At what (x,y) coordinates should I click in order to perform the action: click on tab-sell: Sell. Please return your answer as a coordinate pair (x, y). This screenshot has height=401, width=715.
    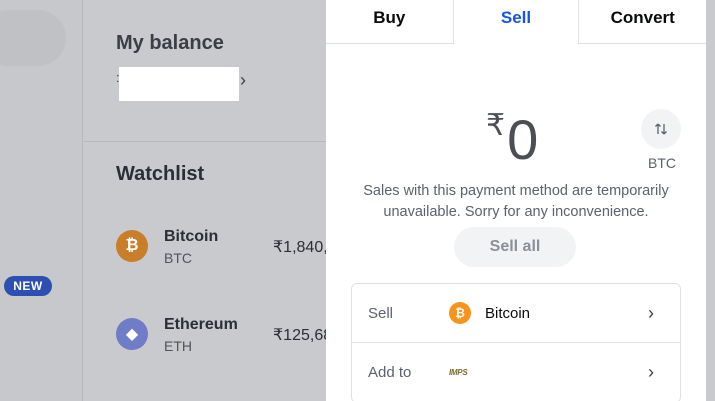
    Looking at the image, I should click on (516, 22).